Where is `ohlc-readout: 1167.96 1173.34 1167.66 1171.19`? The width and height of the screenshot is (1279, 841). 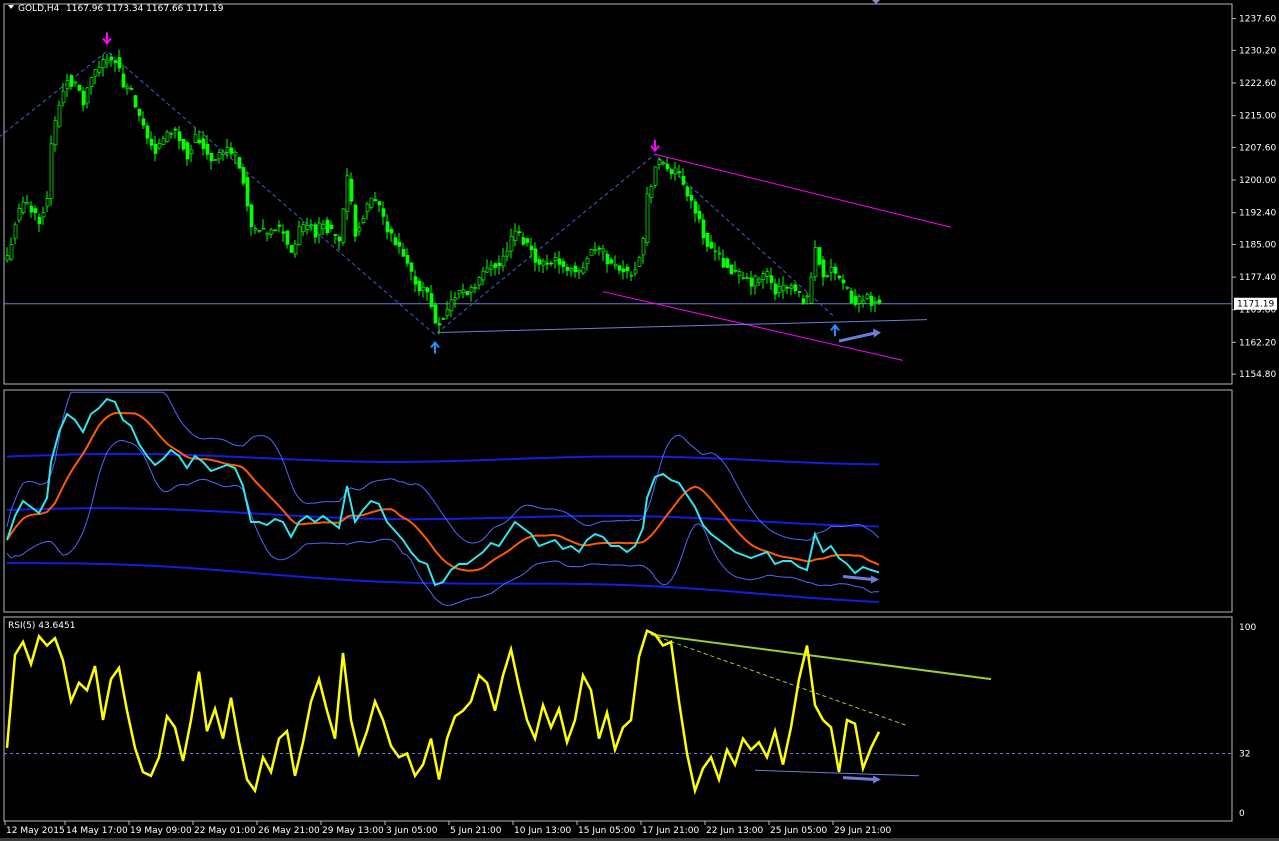
ohlc-readout: 1167.96 1173.34 1167.66 1171.19 is located at coordinates (145, 9).